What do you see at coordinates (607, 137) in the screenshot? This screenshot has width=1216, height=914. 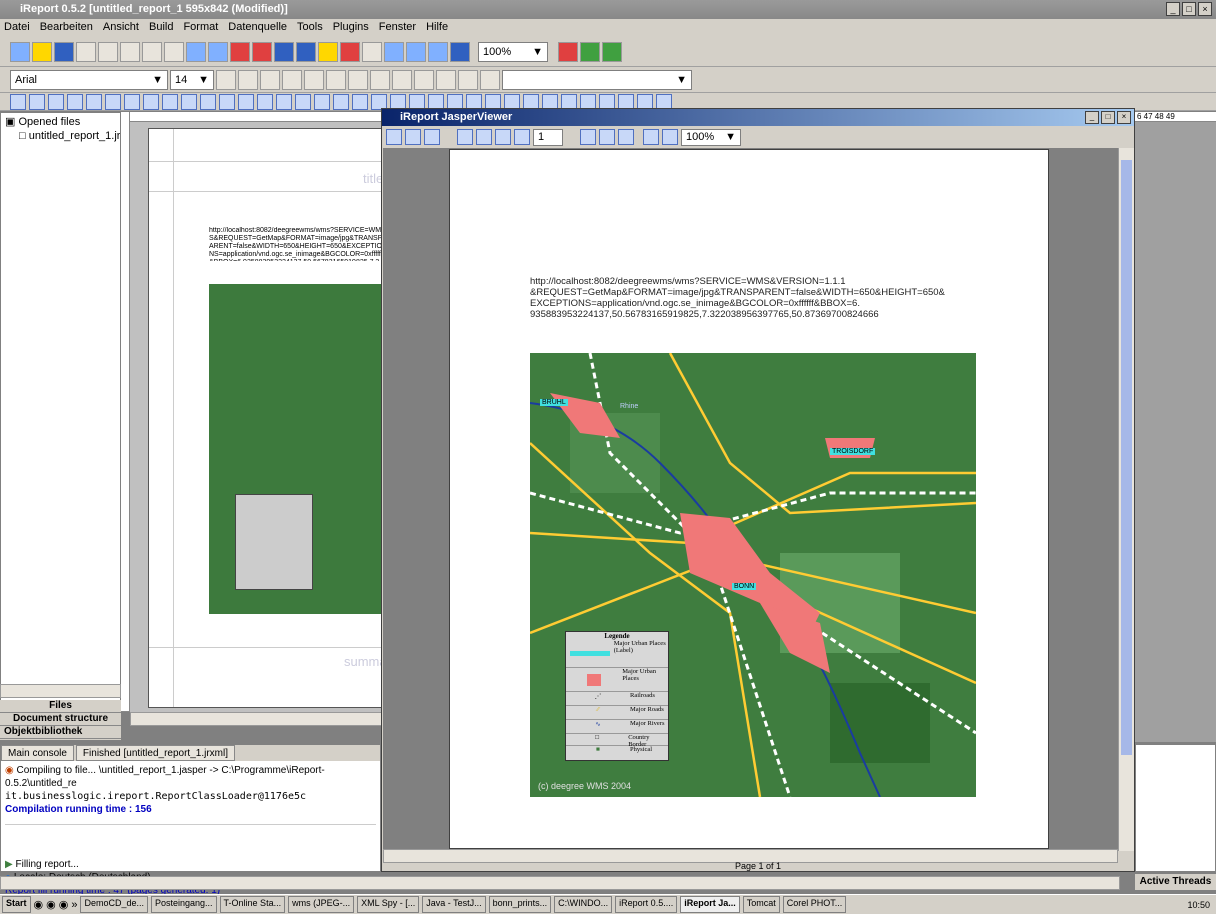 I see `fit-page-icon` at bounding box center [607, 137].